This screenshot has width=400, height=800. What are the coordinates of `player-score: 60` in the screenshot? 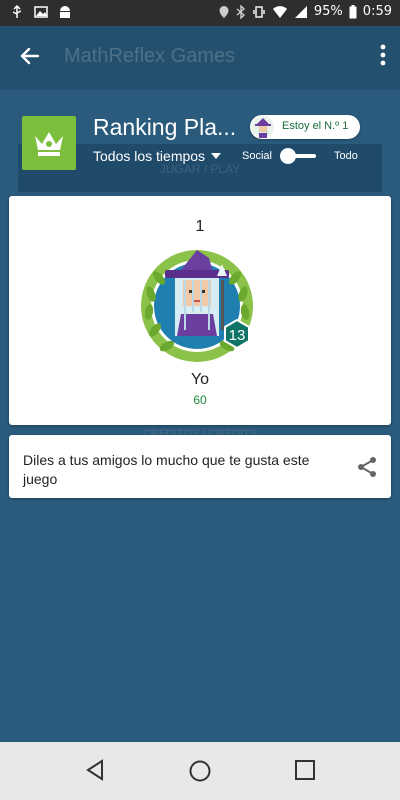 It's located at (200, 400).